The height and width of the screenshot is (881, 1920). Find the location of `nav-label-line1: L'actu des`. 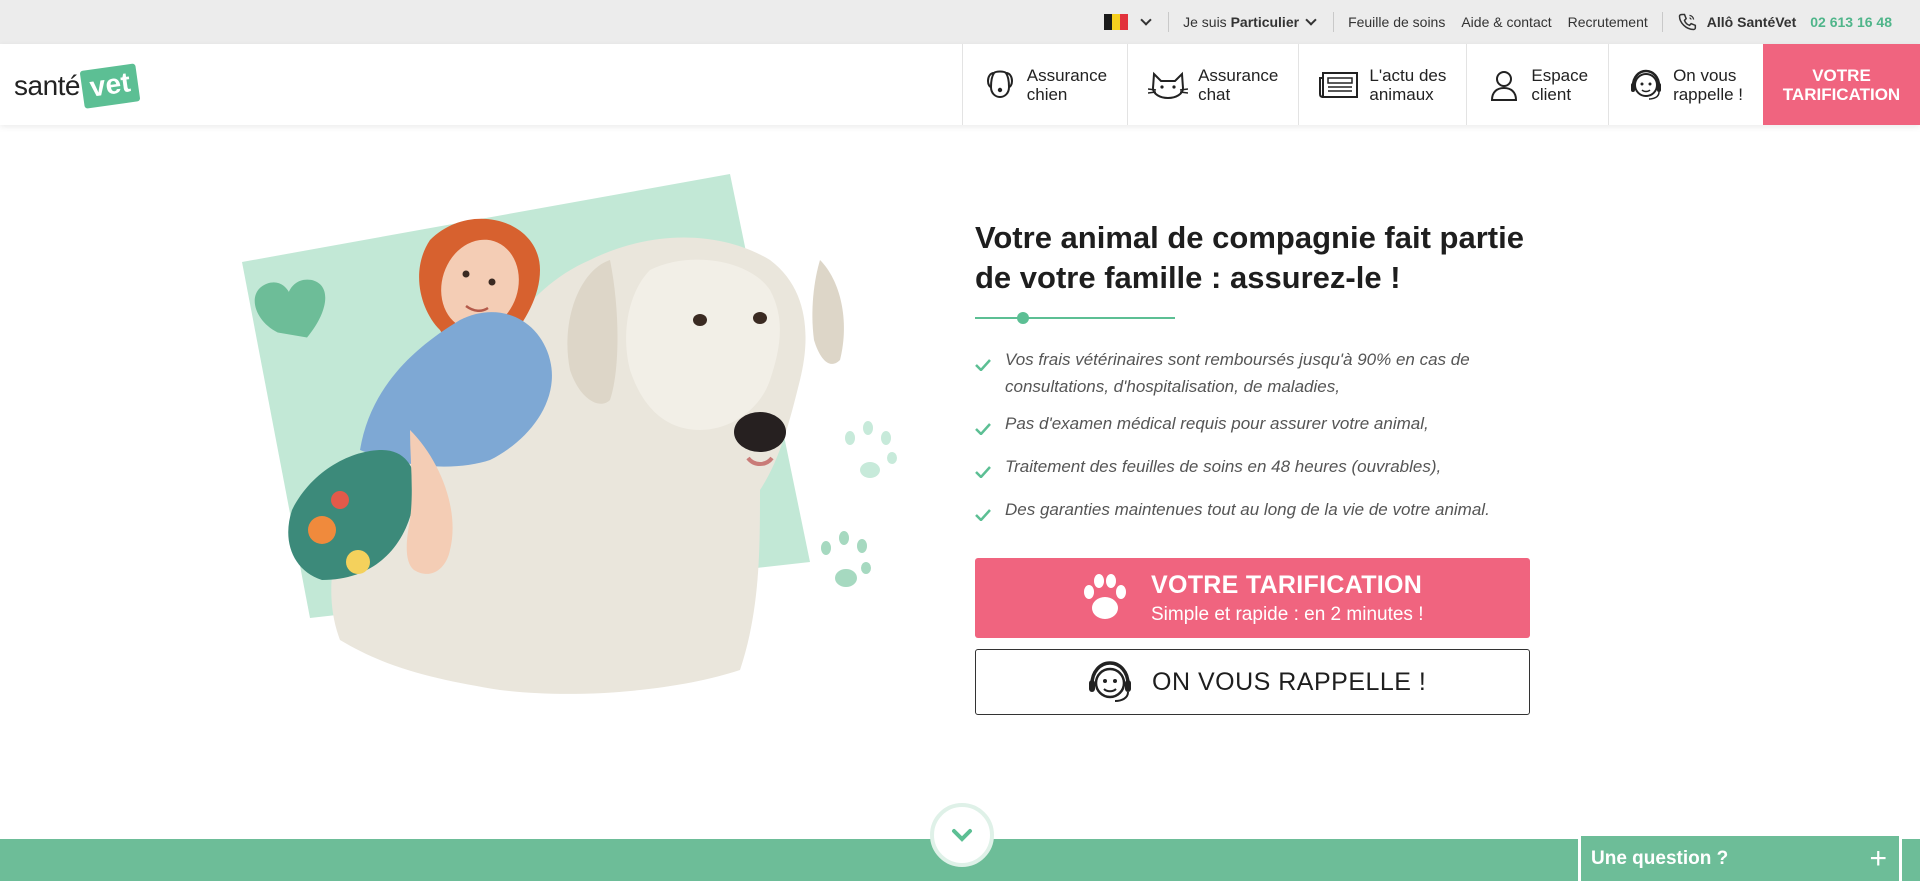

nav-label-line1: L'actu des is located at coordinates (1408, 75).